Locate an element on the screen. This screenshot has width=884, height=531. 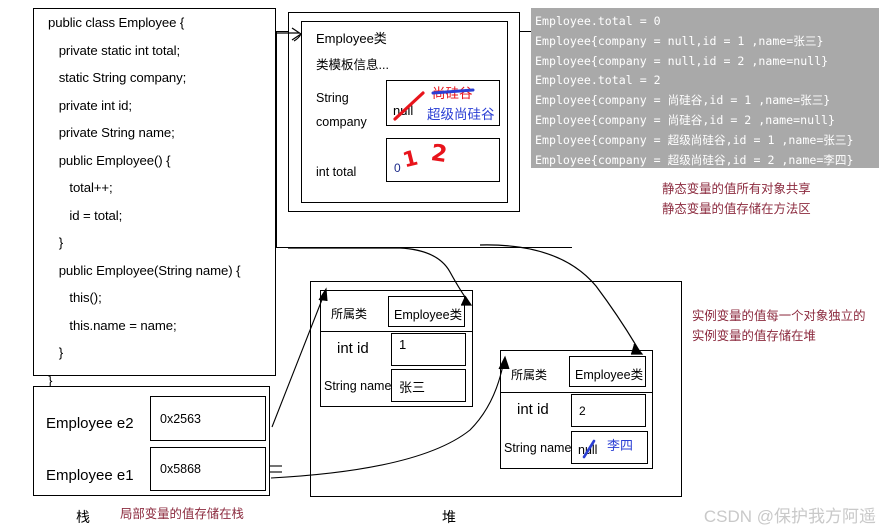
static-company-value-box: null 尚硅谷 超级尚硅谷 is located at coordinates (443, 103).